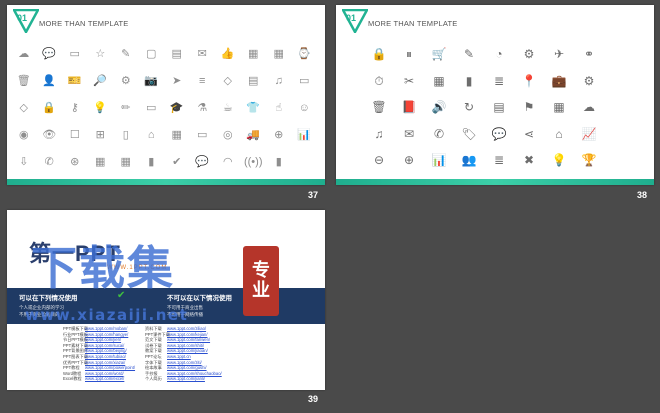  What do you see at coordinates (409, 107) in the screenshot?
I see `icon-glyph: 📕` at bounding box center [409, 107].